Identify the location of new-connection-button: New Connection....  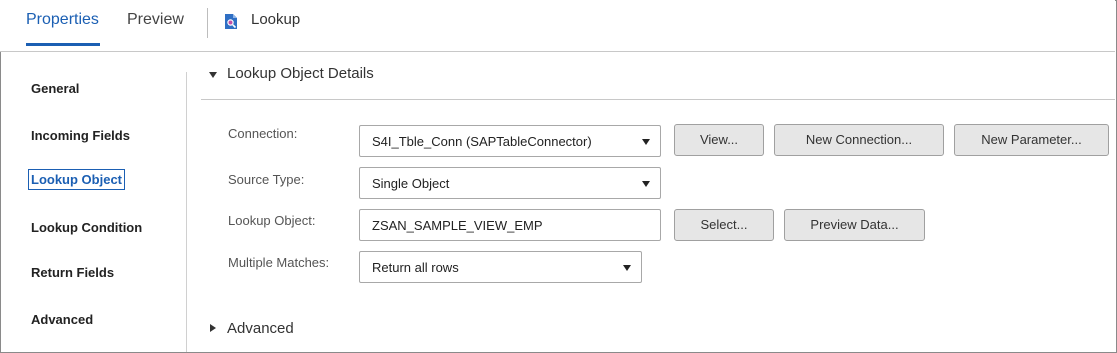
(859, 140).